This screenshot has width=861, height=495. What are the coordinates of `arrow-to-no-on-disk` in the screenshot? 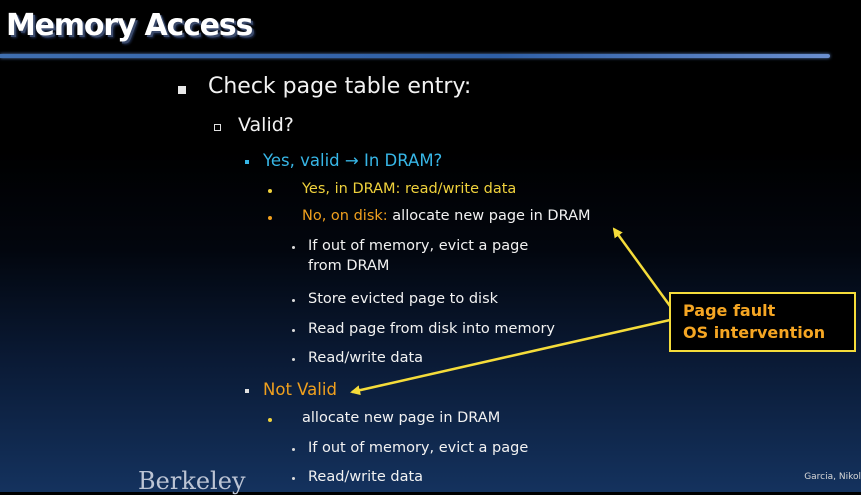 It's located at (642, 267).